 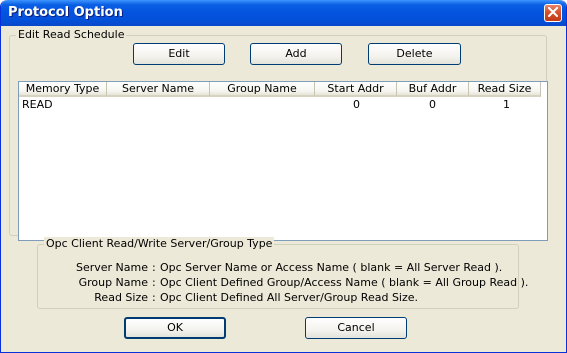 What do you see at coordinates (37, 104) in the screenshot?
I see `cell-memory-type: READ` at bounding box center [37, 104].